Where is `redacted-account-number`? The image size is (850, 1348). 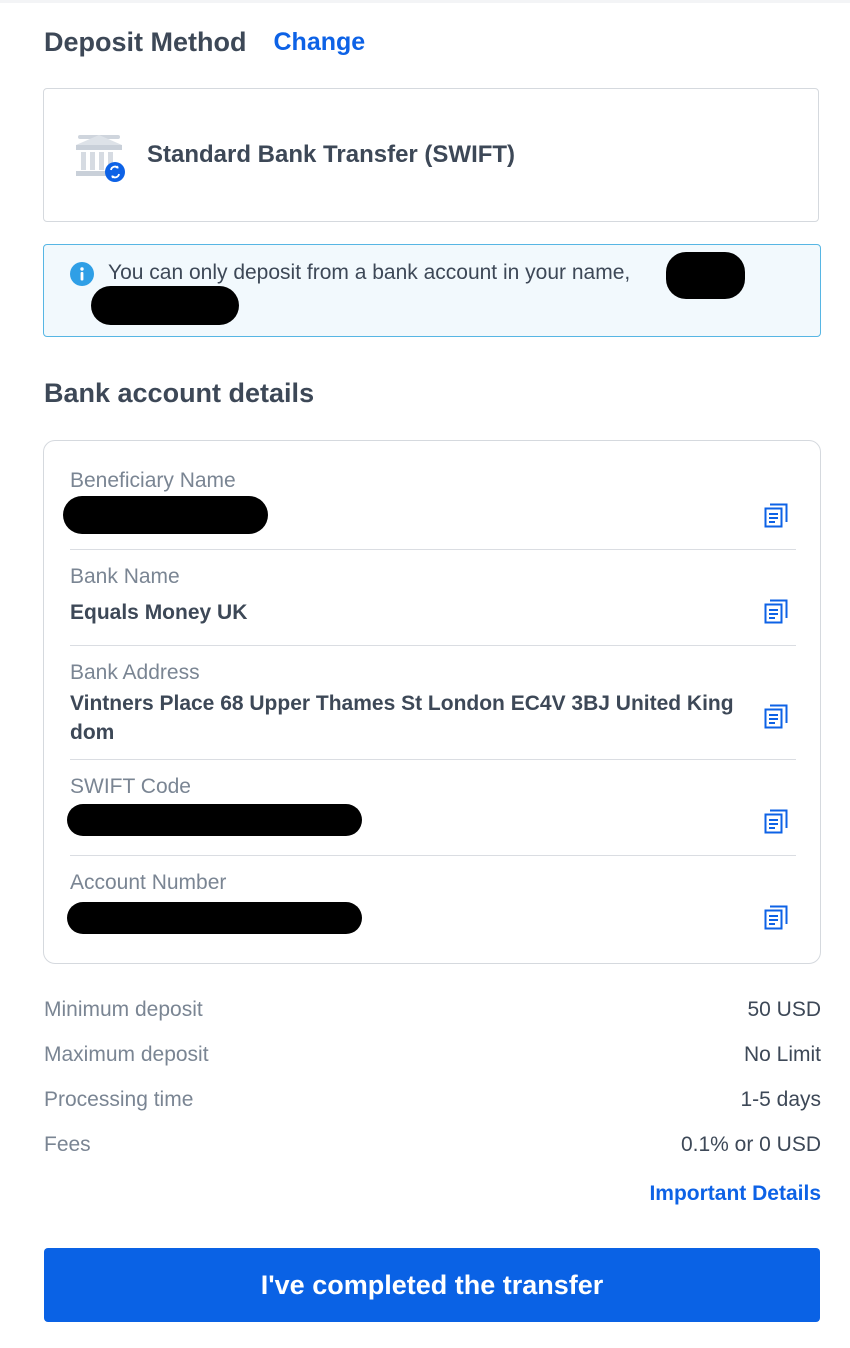
redacted-account-number is located at coordinates (214, 918).